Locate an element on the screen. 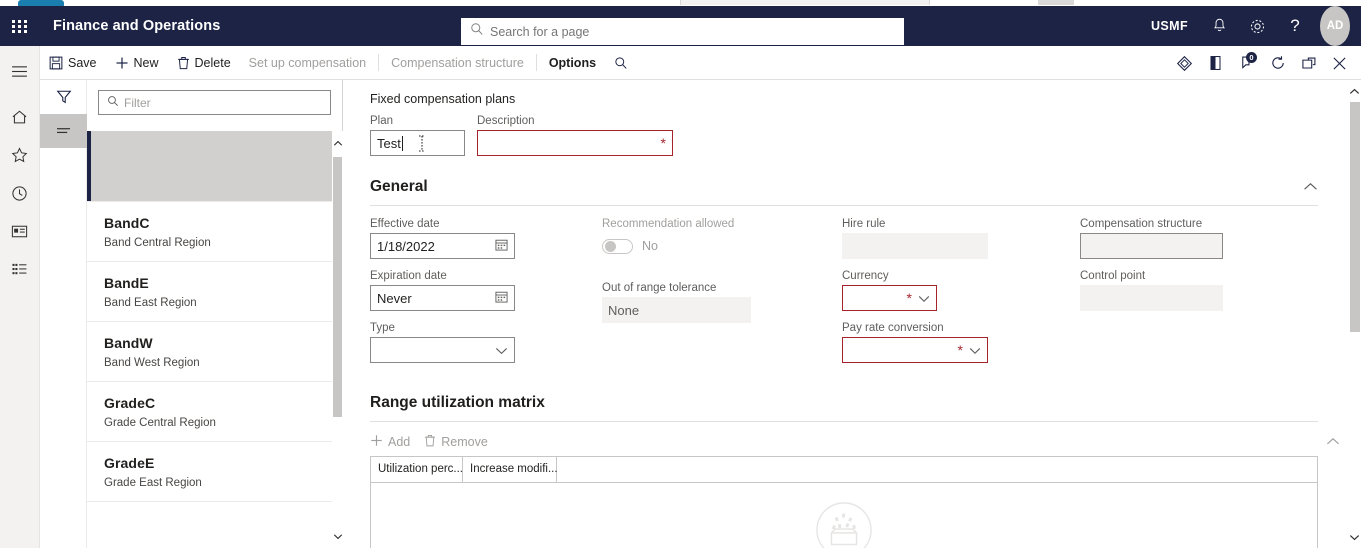 Image resolution: width=1361 pixels, height=548 pixels. matrix-add-button: Add is located at coordinates (390, 442).